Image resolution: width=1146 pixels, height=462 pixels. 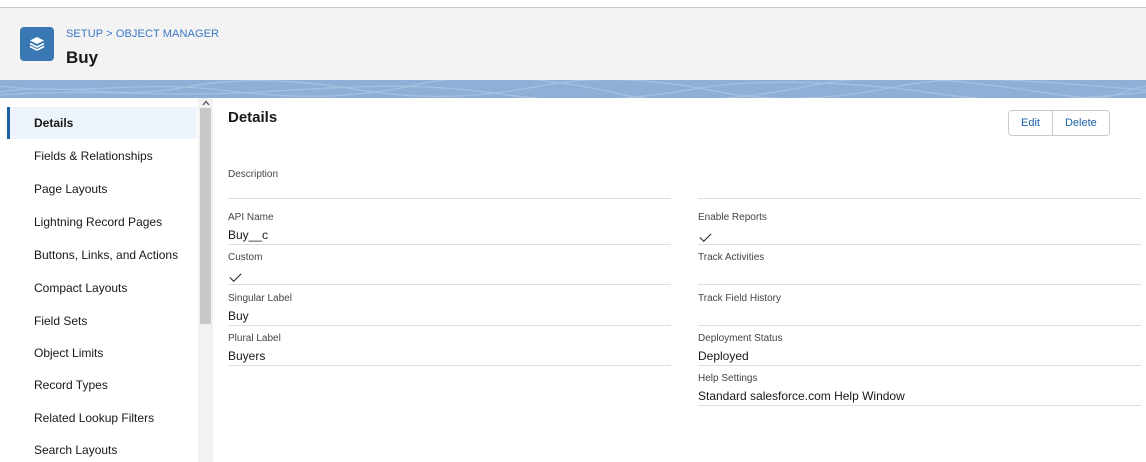 I want to click on sidebar-scrollbar, so click(x=205, y=280).